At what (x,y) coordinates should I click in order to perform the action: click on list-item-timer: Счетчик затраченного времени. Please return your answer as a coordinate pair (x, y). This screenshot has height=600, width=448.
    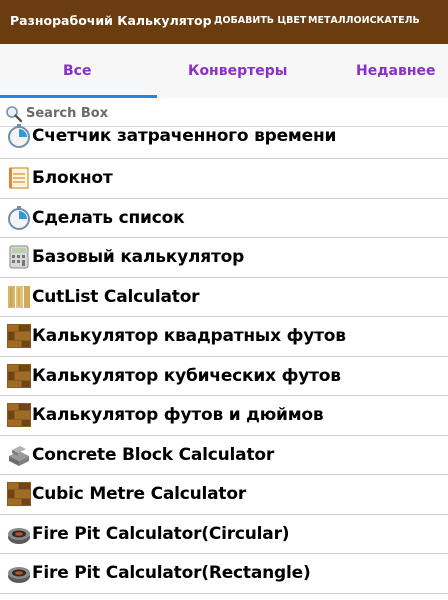
    Looking at the image, I should click on (224, 141).